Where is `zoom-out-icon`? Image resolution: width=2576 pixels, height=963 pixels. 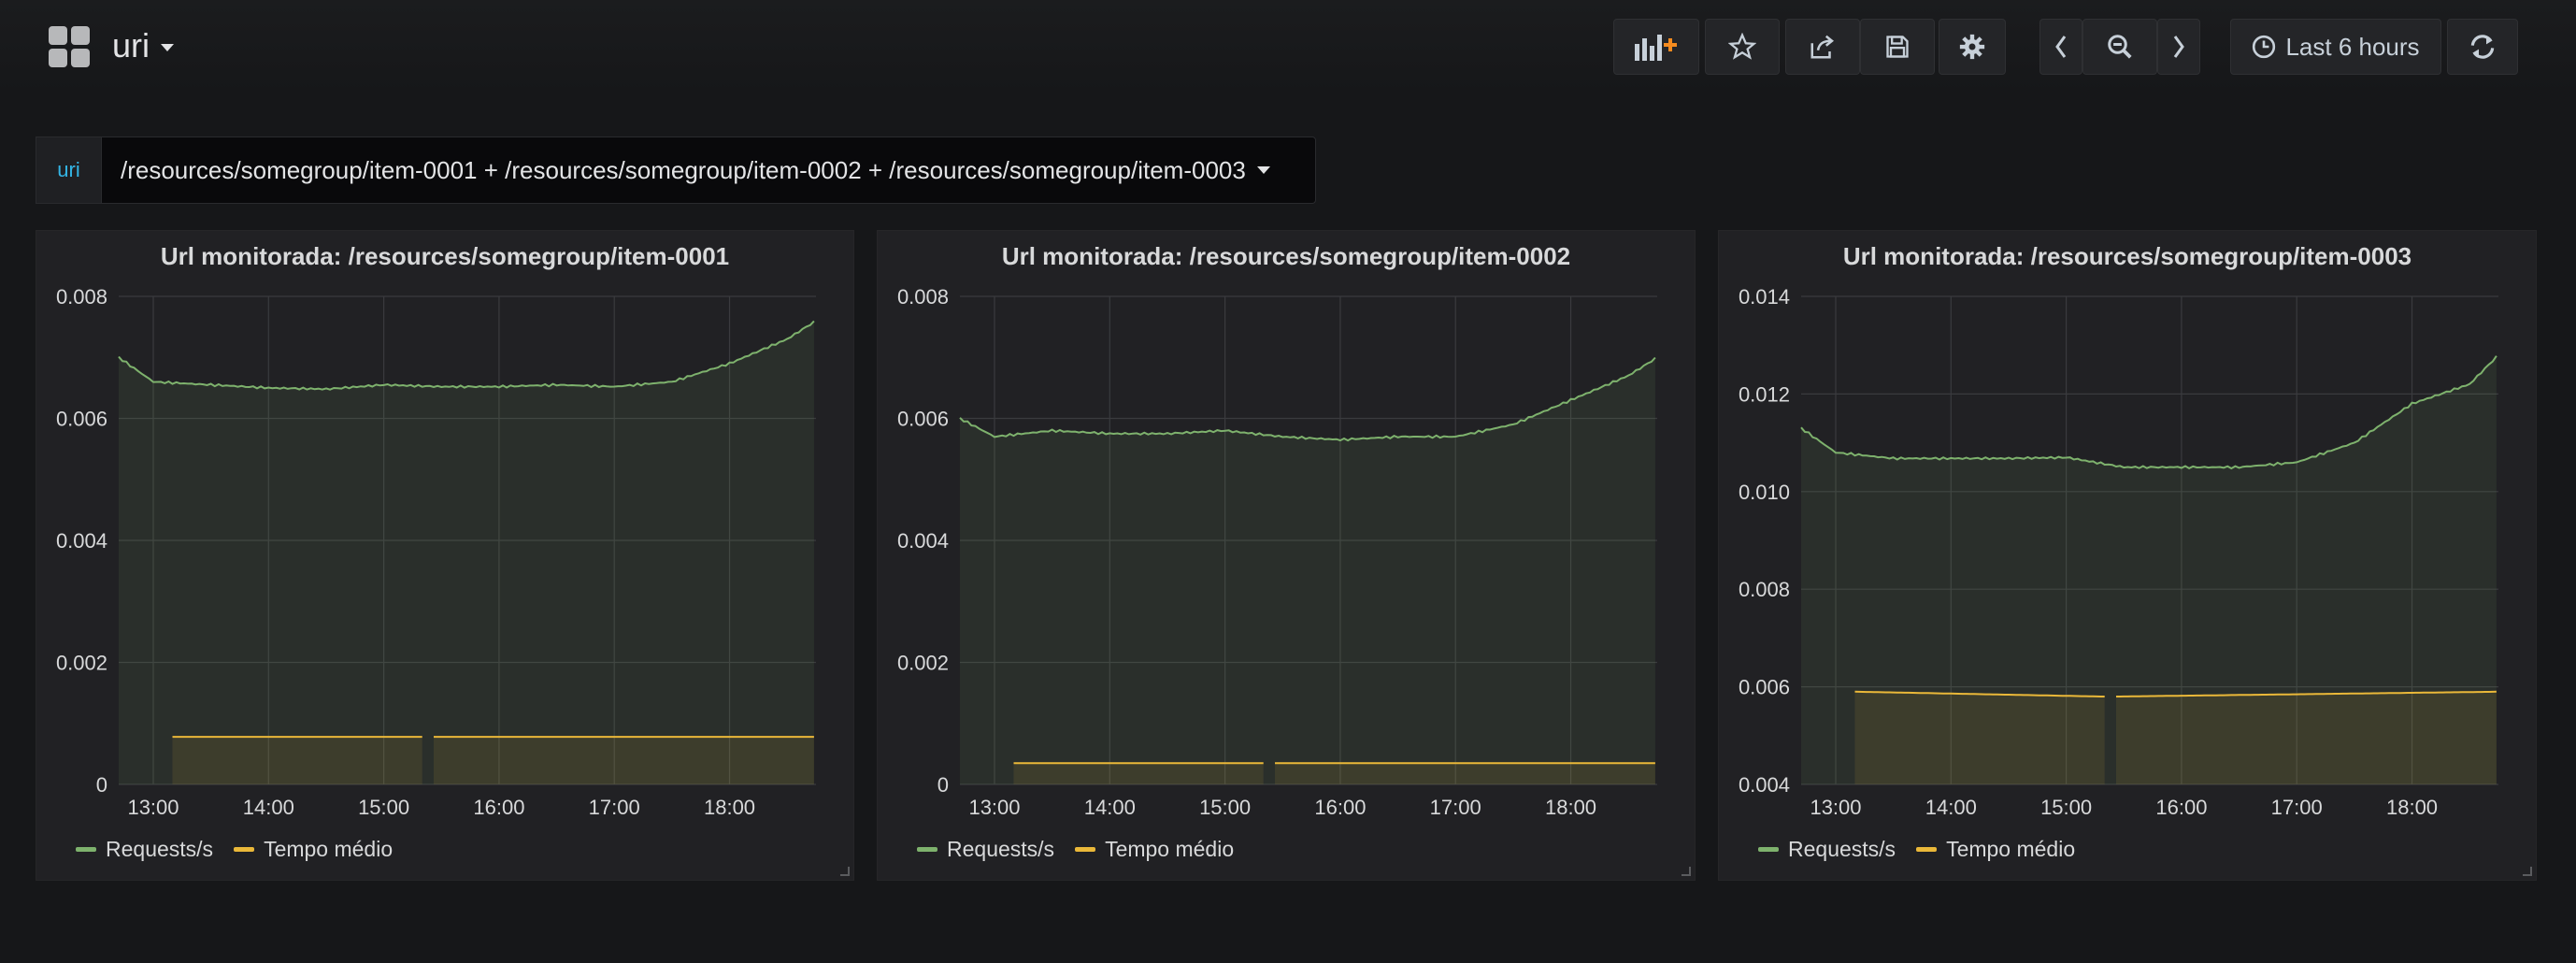 zoom-out-icon is located at coordinates (2120, 47).